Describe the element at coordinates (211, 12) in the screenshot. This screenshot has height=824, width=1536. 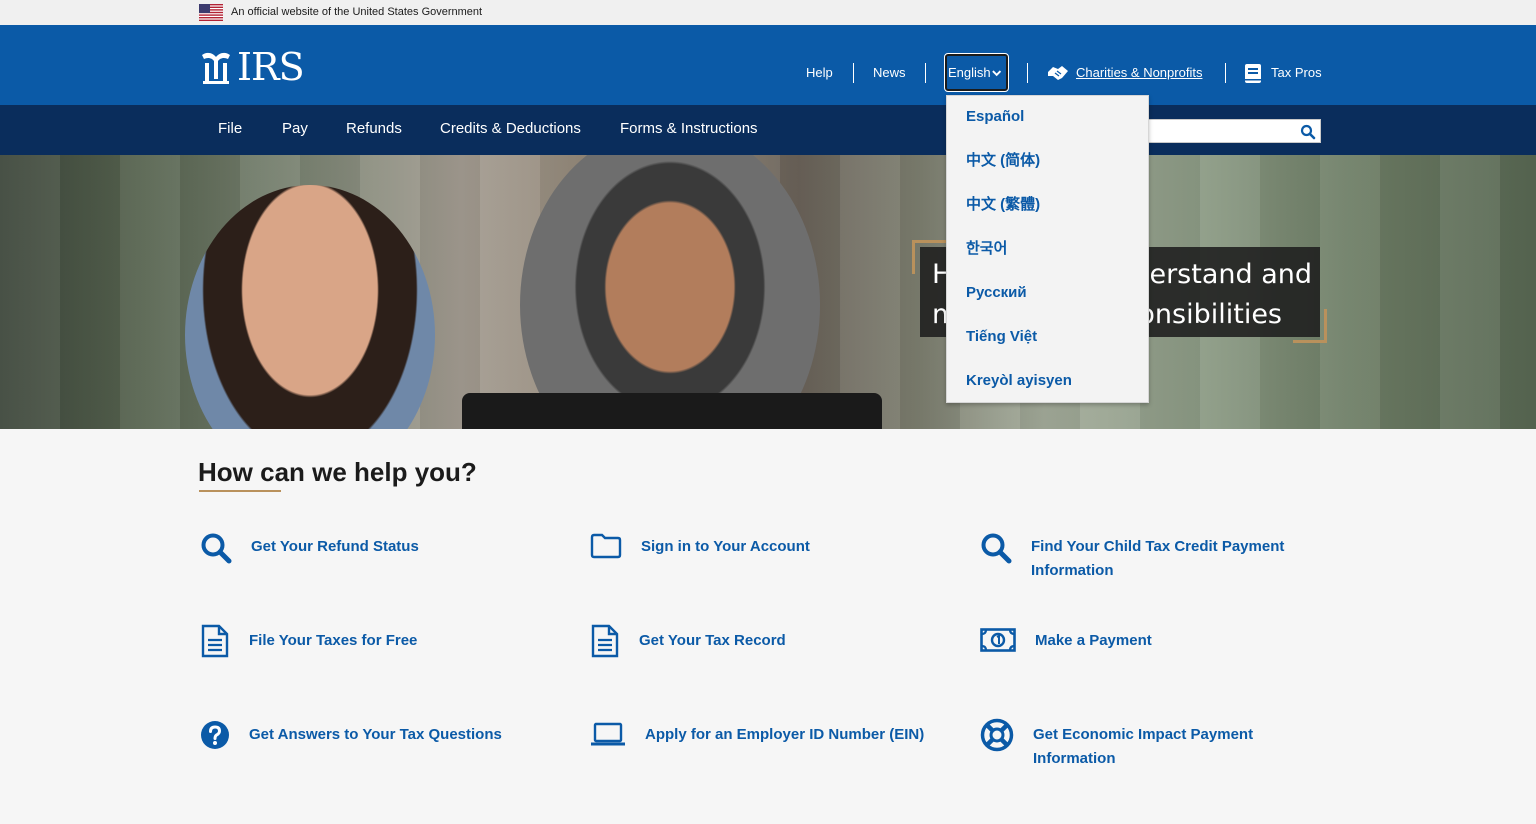
I see `us-flag-icon` at that location.